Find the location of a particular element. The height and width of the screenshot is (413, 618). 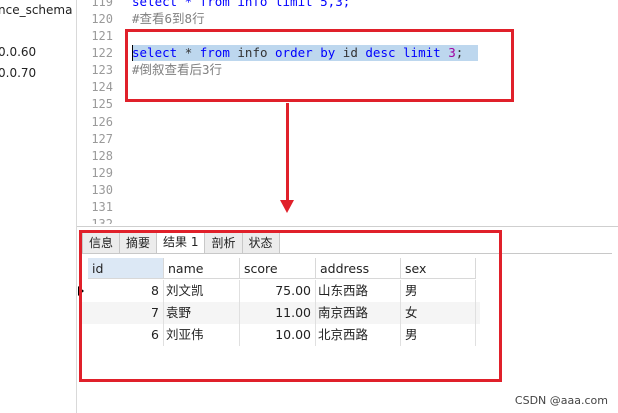

line-number: 131 is located at coordinates (102, 207).